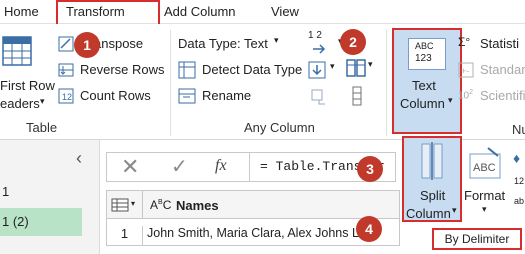 The width and height of the screenshot is (525, 254). I want to click on fill-down-chevron-icon: ▾, so click(332, 66).